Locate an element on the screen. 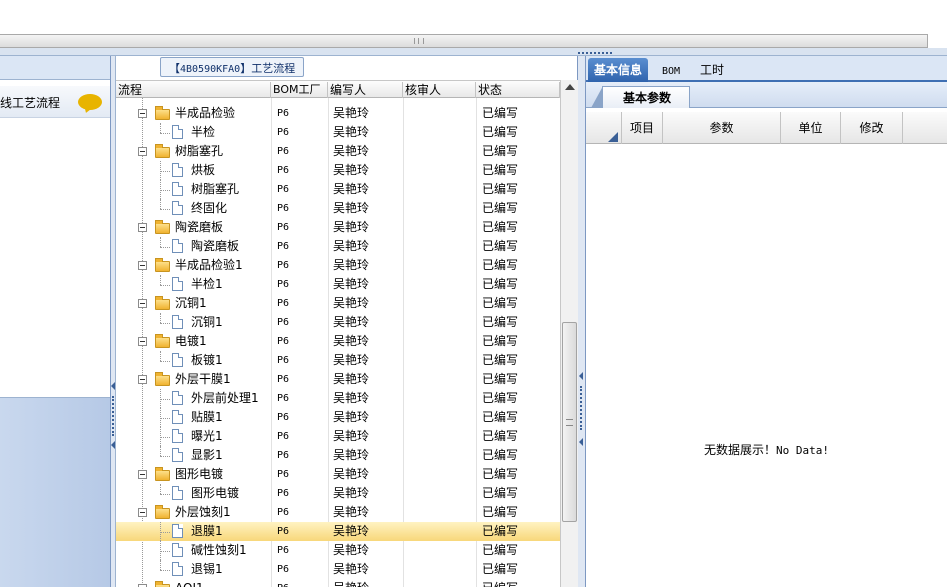 This screenshot has width=947, height=587. cell-flow-name: AOI1 is located at coordinates (189, 583).